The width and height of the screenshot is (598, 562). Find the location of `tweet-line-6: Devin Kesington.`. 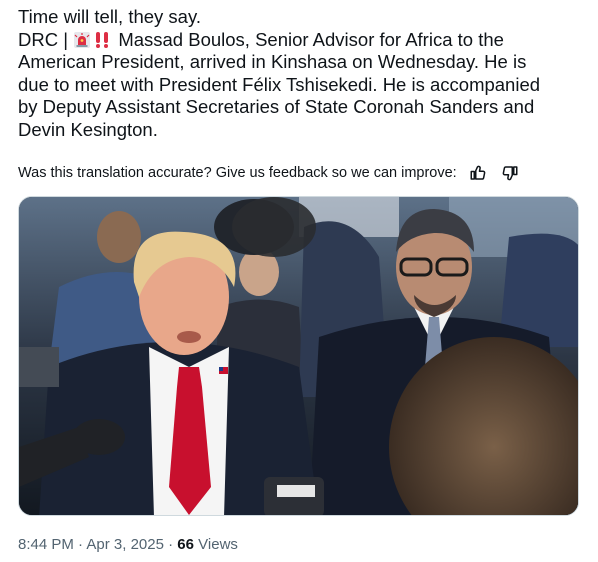

tweet-line-6: Devin Kesington. is located at coordinates (88, 129).